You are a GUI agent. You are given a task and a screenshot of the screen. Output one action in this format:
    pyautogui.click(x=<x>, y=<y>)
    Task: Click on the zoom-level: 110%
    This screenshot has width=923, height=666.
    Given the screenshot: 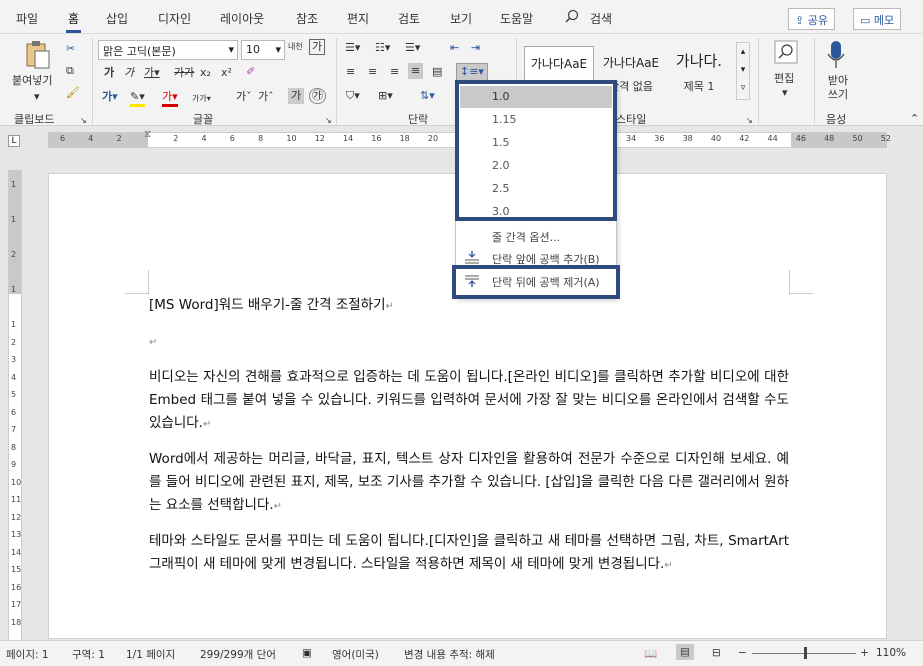 What is the action you would take?
    pyautogui.click(x=891, y=653)
    